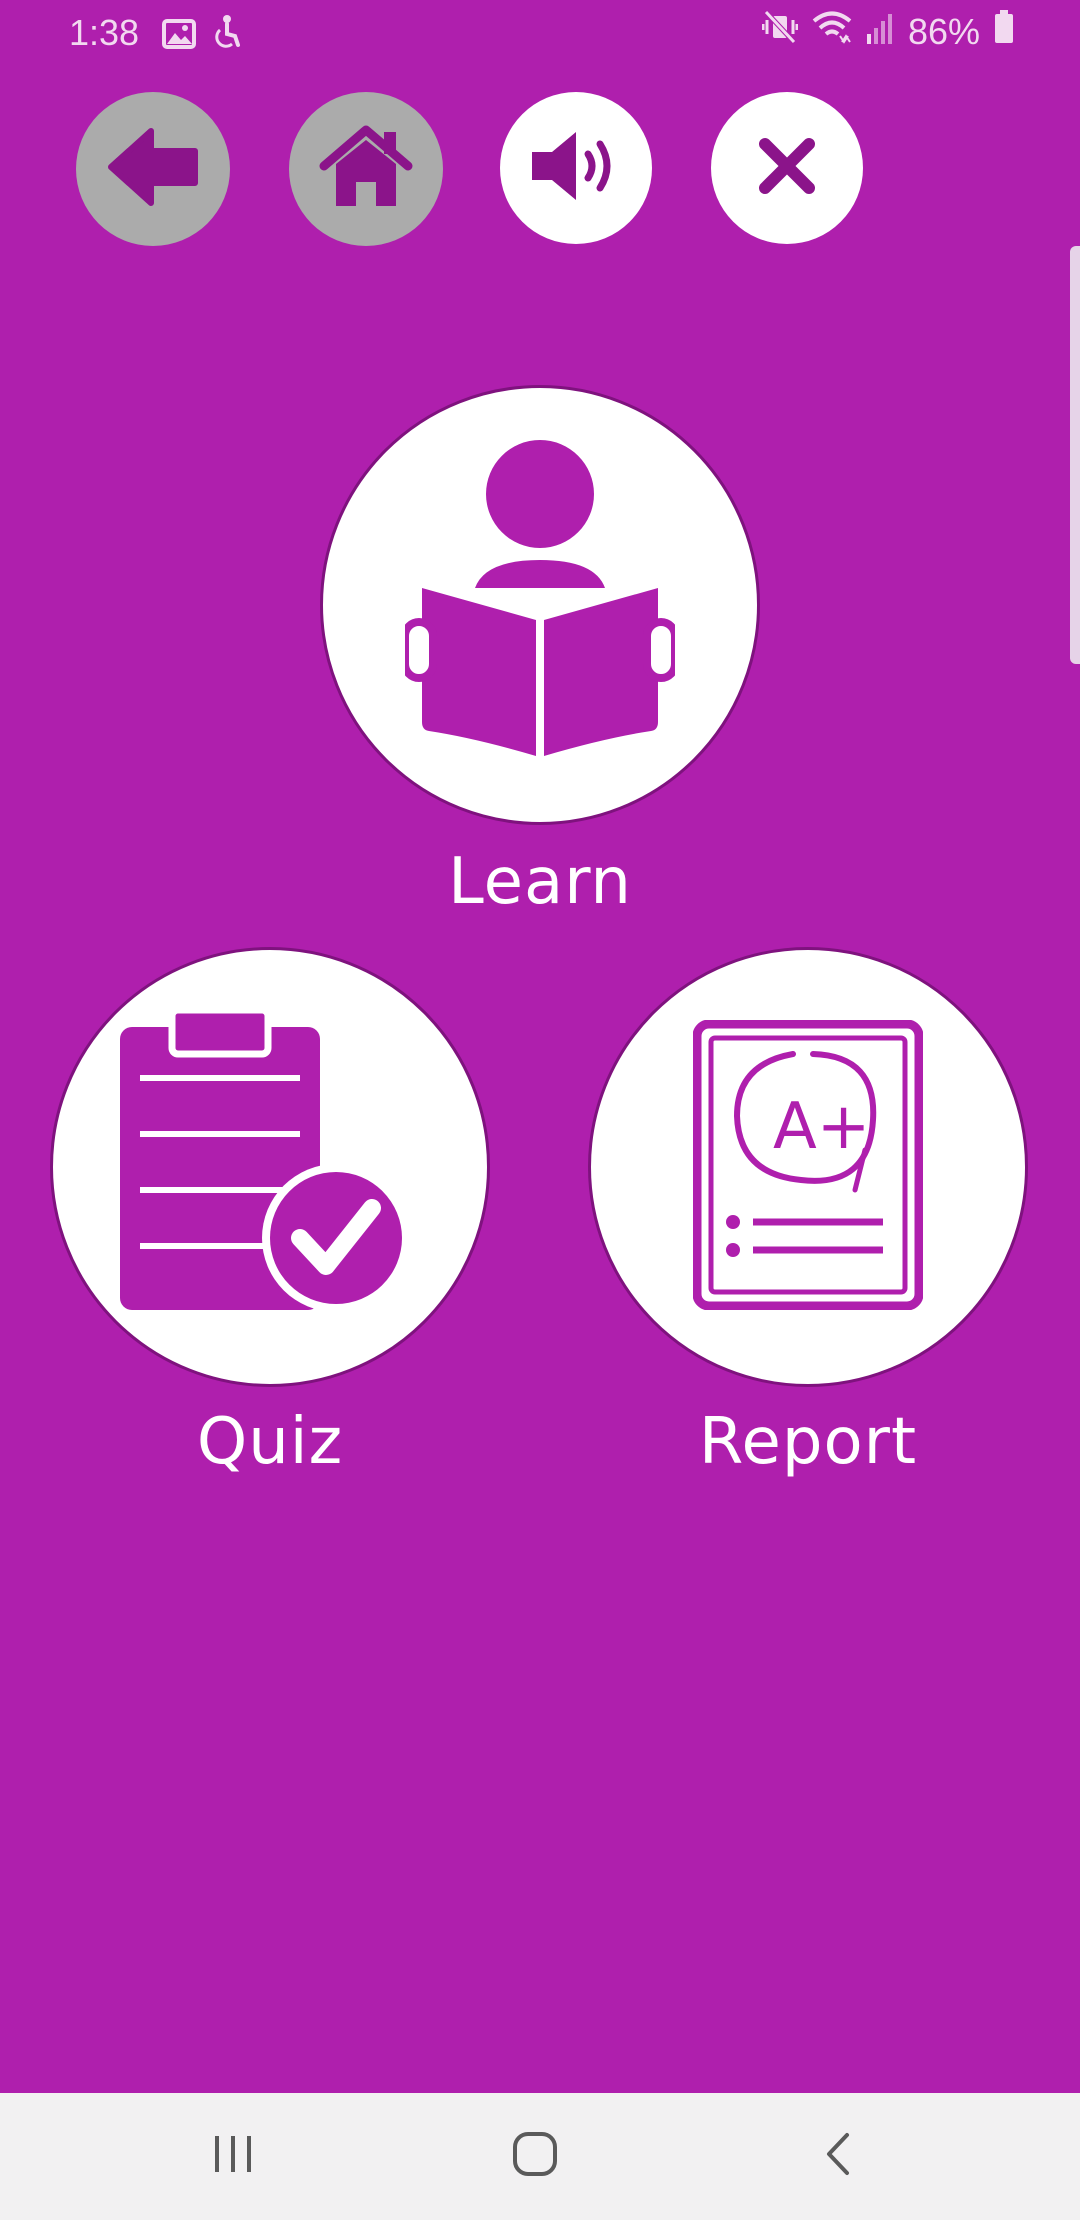 The height and width of the screenshot is (2220, 1080). I want to click on recents-button, so click(233, 2156).